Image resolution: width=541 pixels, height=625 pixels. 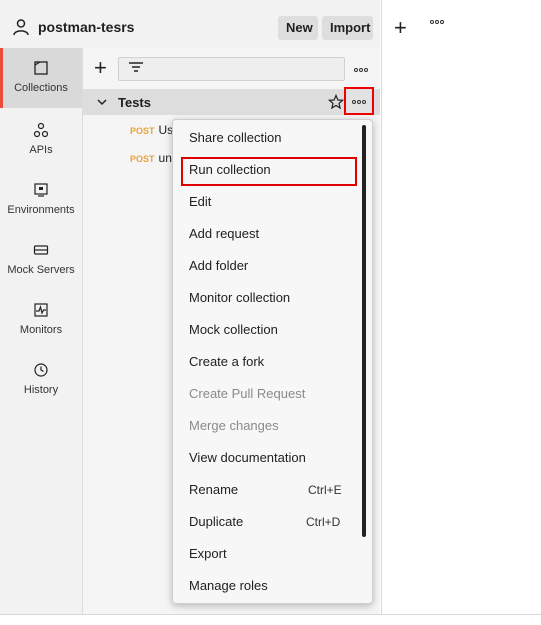 What do you see at coordinates (230, 170) in the screenshot?
I see `menu-item-run-collection: Run collection` at bounding box center [230, 170].